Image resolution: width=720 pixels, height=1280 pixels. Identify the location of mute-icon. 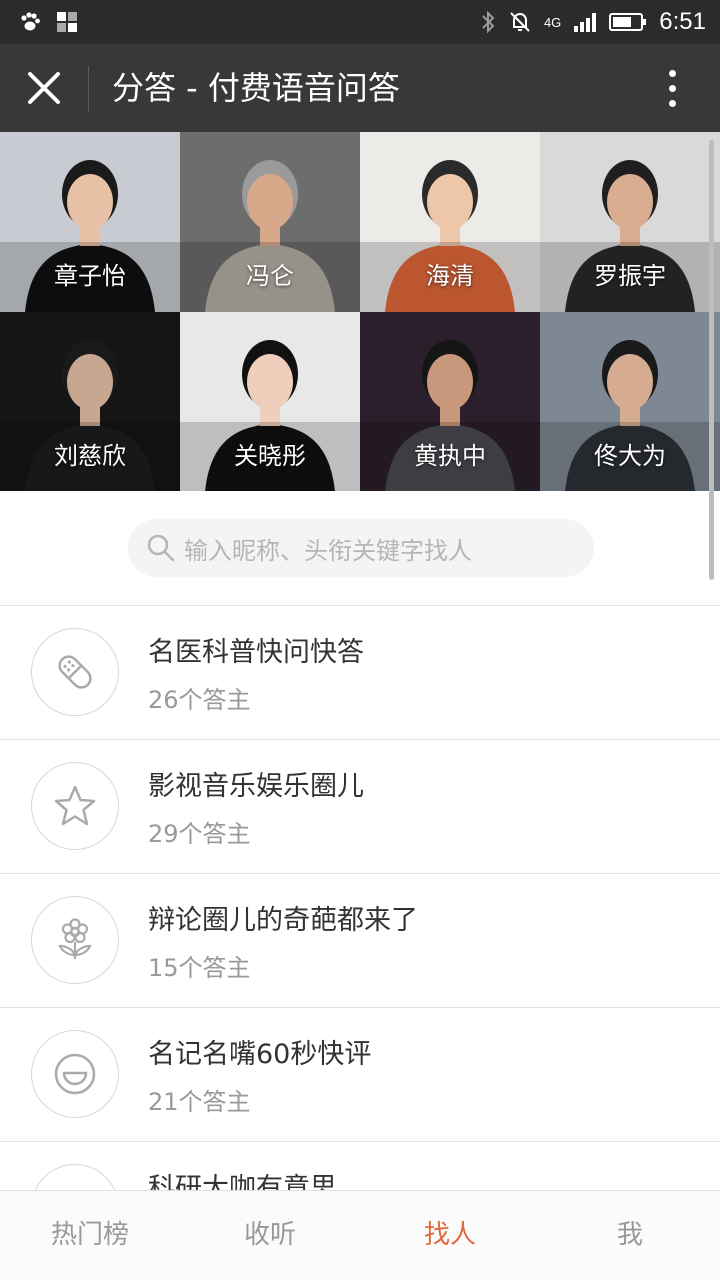
(520, 22).